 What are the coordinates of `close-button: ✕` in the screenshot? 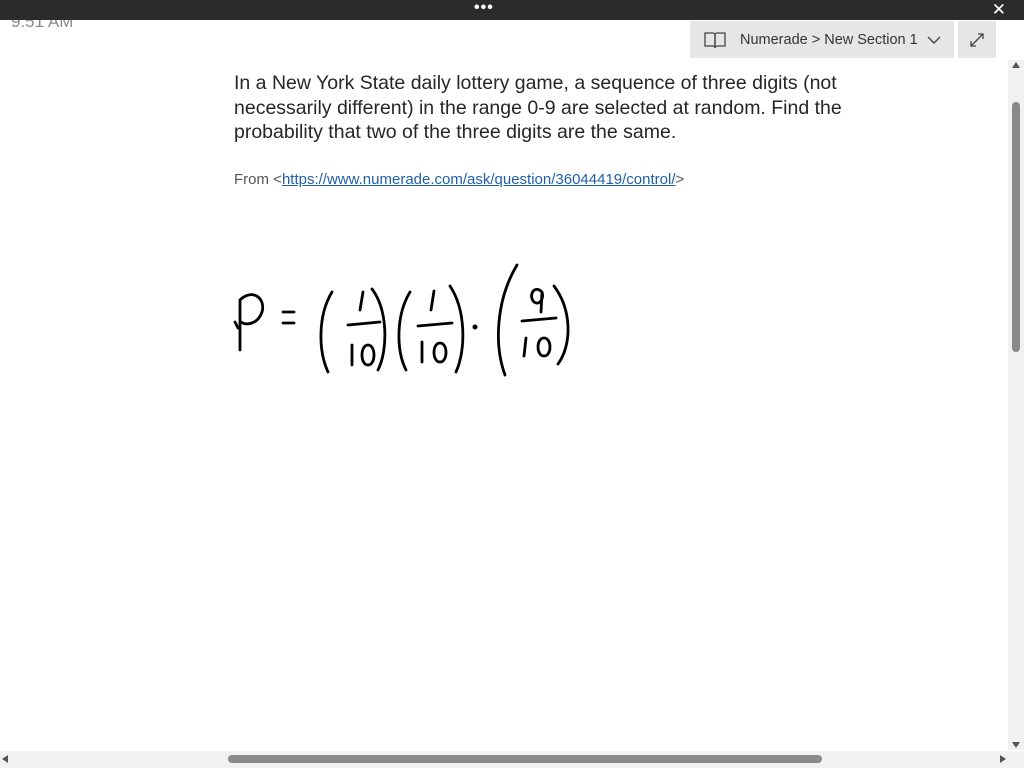 It's located at (999, 10).